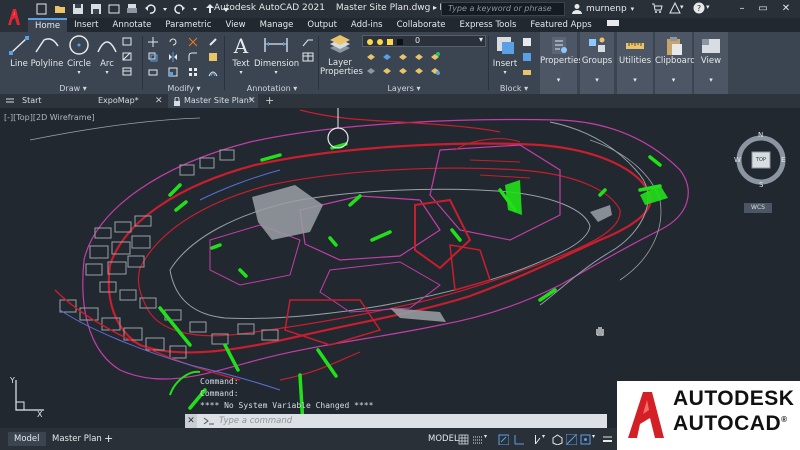 This screenshot has height=450, width=800. What do you see at coordinates (593, 436) in the screenshot?
I see `osnap-dropdown-icon: ▾` at bounding box center [593, 436].